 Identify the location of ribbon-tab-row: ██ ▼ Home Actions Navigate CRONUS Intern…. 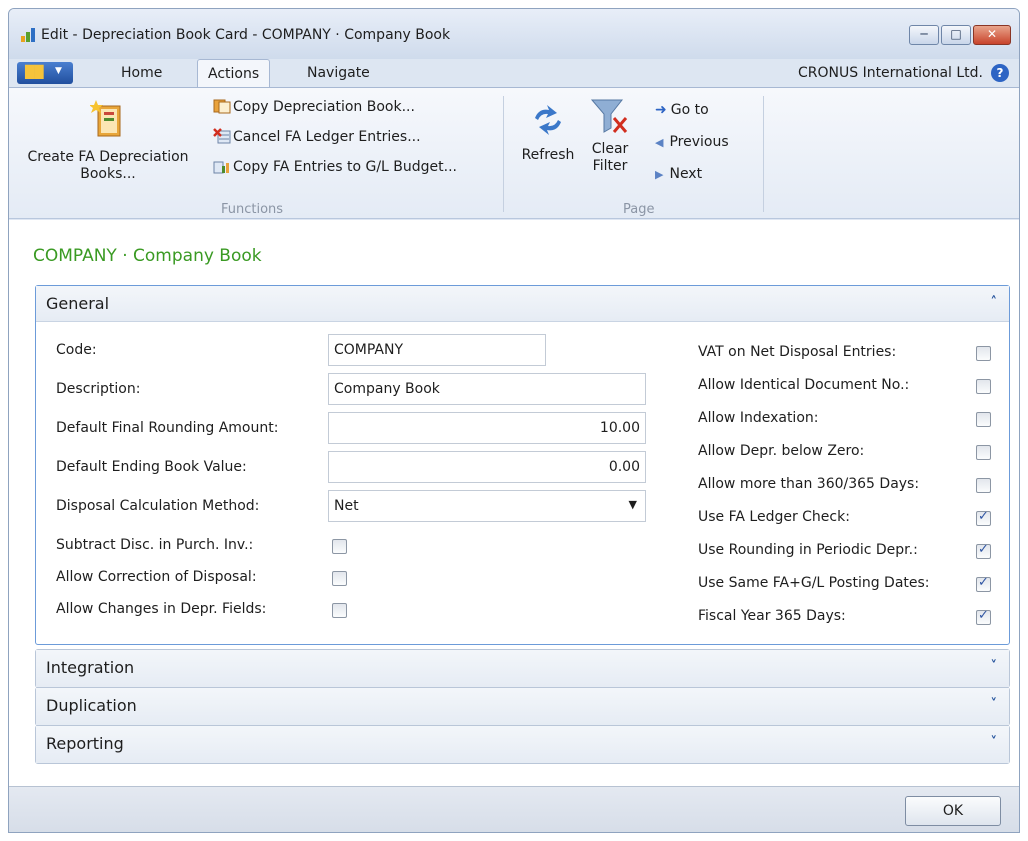
(514, 74).